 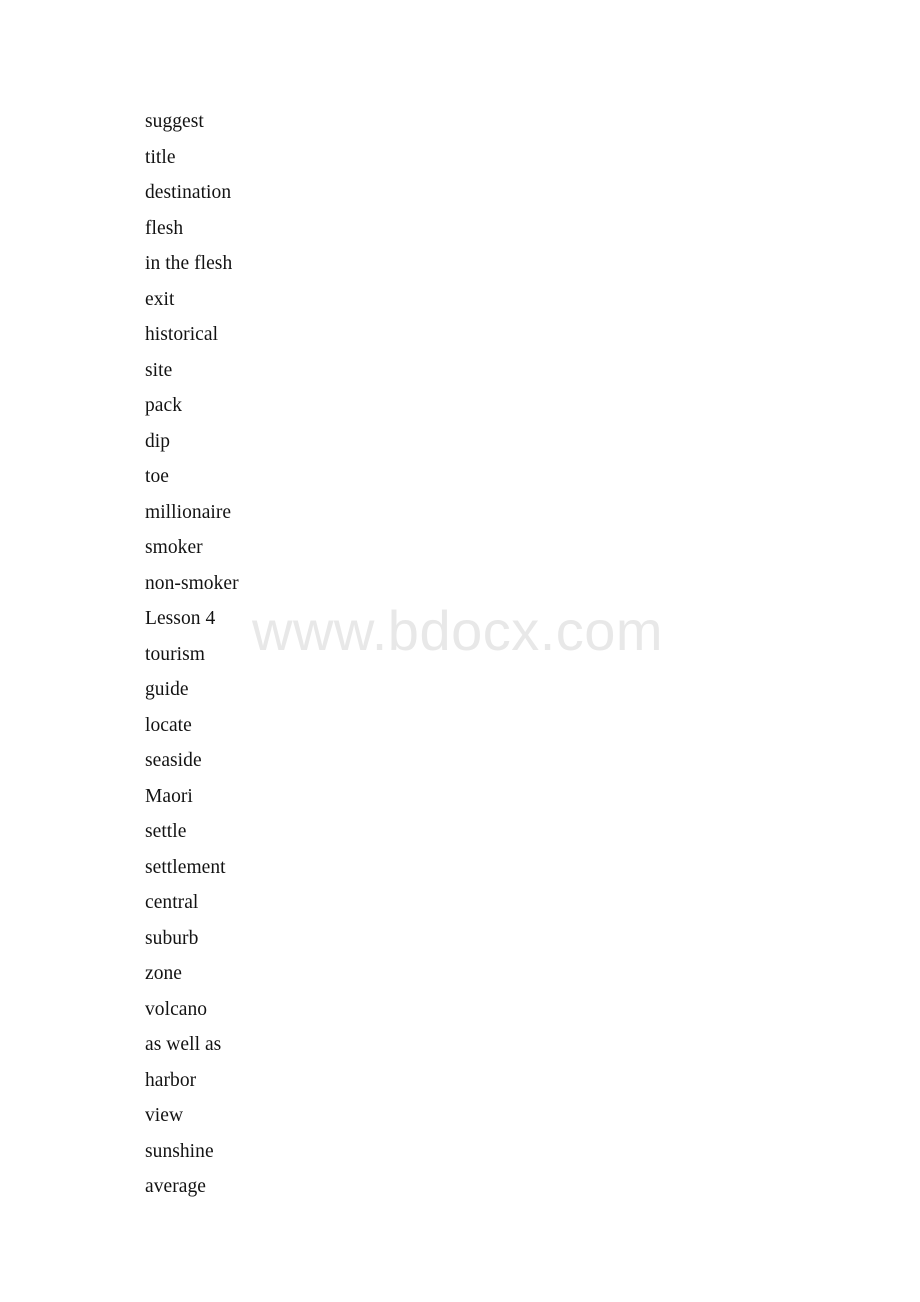 I want to click on vocabulary-word-item: non-smoker, so click(x=192, y=583).